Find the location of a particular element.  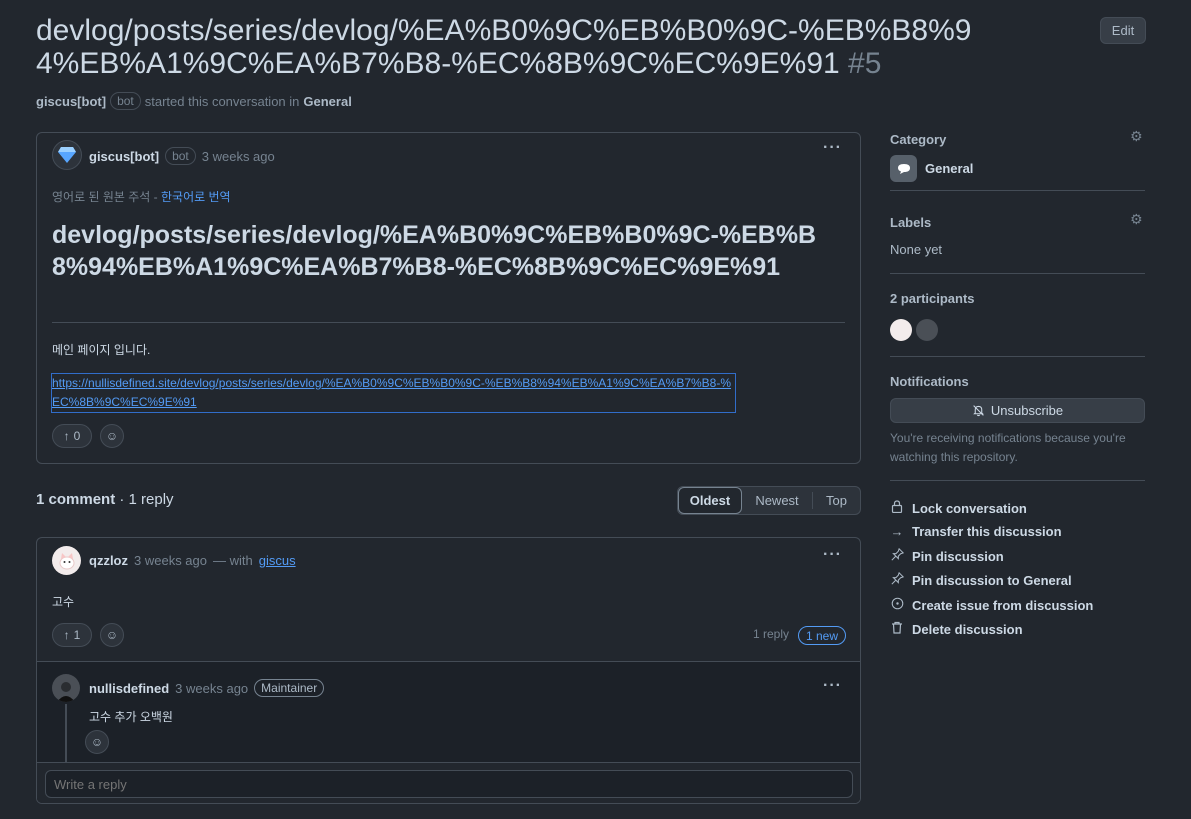

reply-body: 고수 추가 오백원 is located at coordinates (131, 717).